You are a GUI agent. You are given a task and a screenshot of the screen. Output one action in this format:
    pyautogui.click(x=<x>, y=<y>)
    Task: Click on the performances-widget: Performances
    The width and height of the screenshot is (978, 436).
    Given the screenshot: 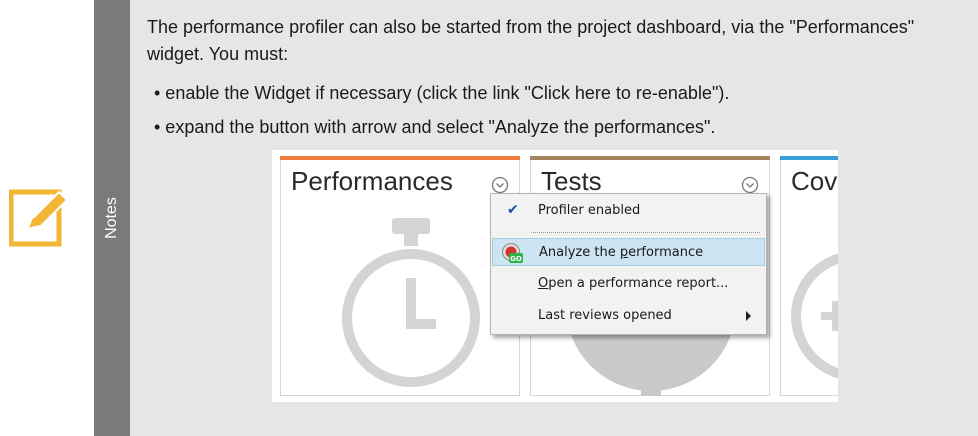 What is the action you would take?
    pyautogui.click(x=400, y=276)
    